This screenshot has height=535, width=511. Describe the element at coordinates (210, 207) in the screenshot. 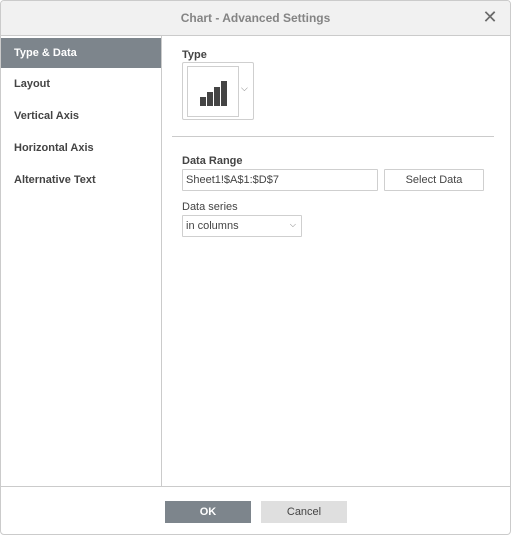

I see `data-series-label: Data series` at that location.